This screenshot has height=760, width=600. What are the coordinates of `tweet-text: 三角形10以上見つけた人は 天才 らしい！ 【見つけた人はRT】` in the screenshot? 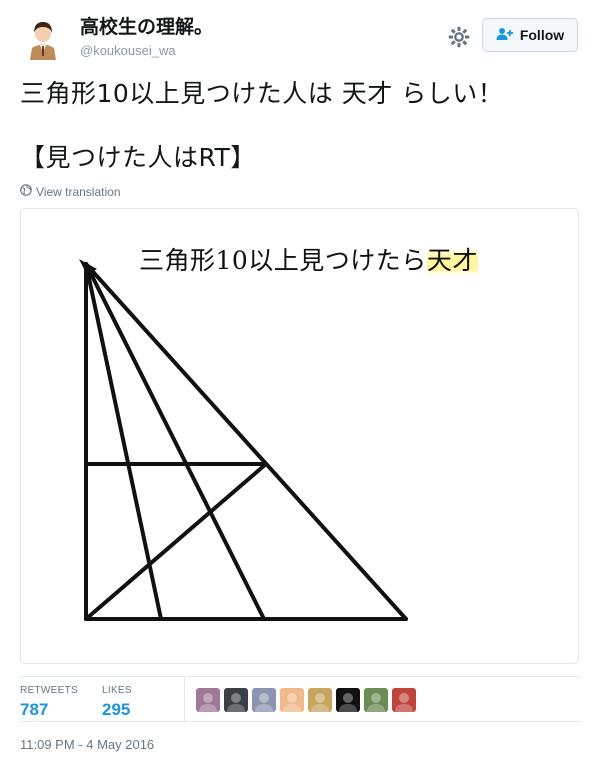 It's located at (300, 126).